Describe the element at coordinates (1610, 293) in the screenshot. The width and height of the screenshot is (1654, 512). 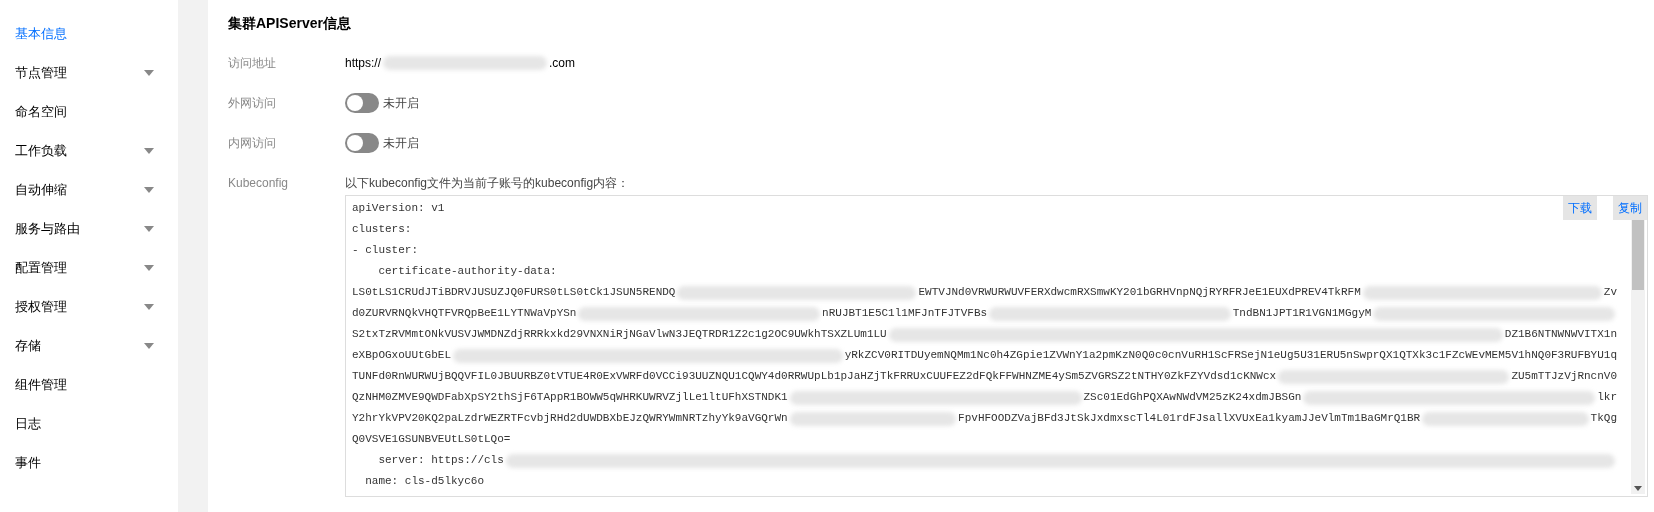
I see `code-text: Zv` at that location.